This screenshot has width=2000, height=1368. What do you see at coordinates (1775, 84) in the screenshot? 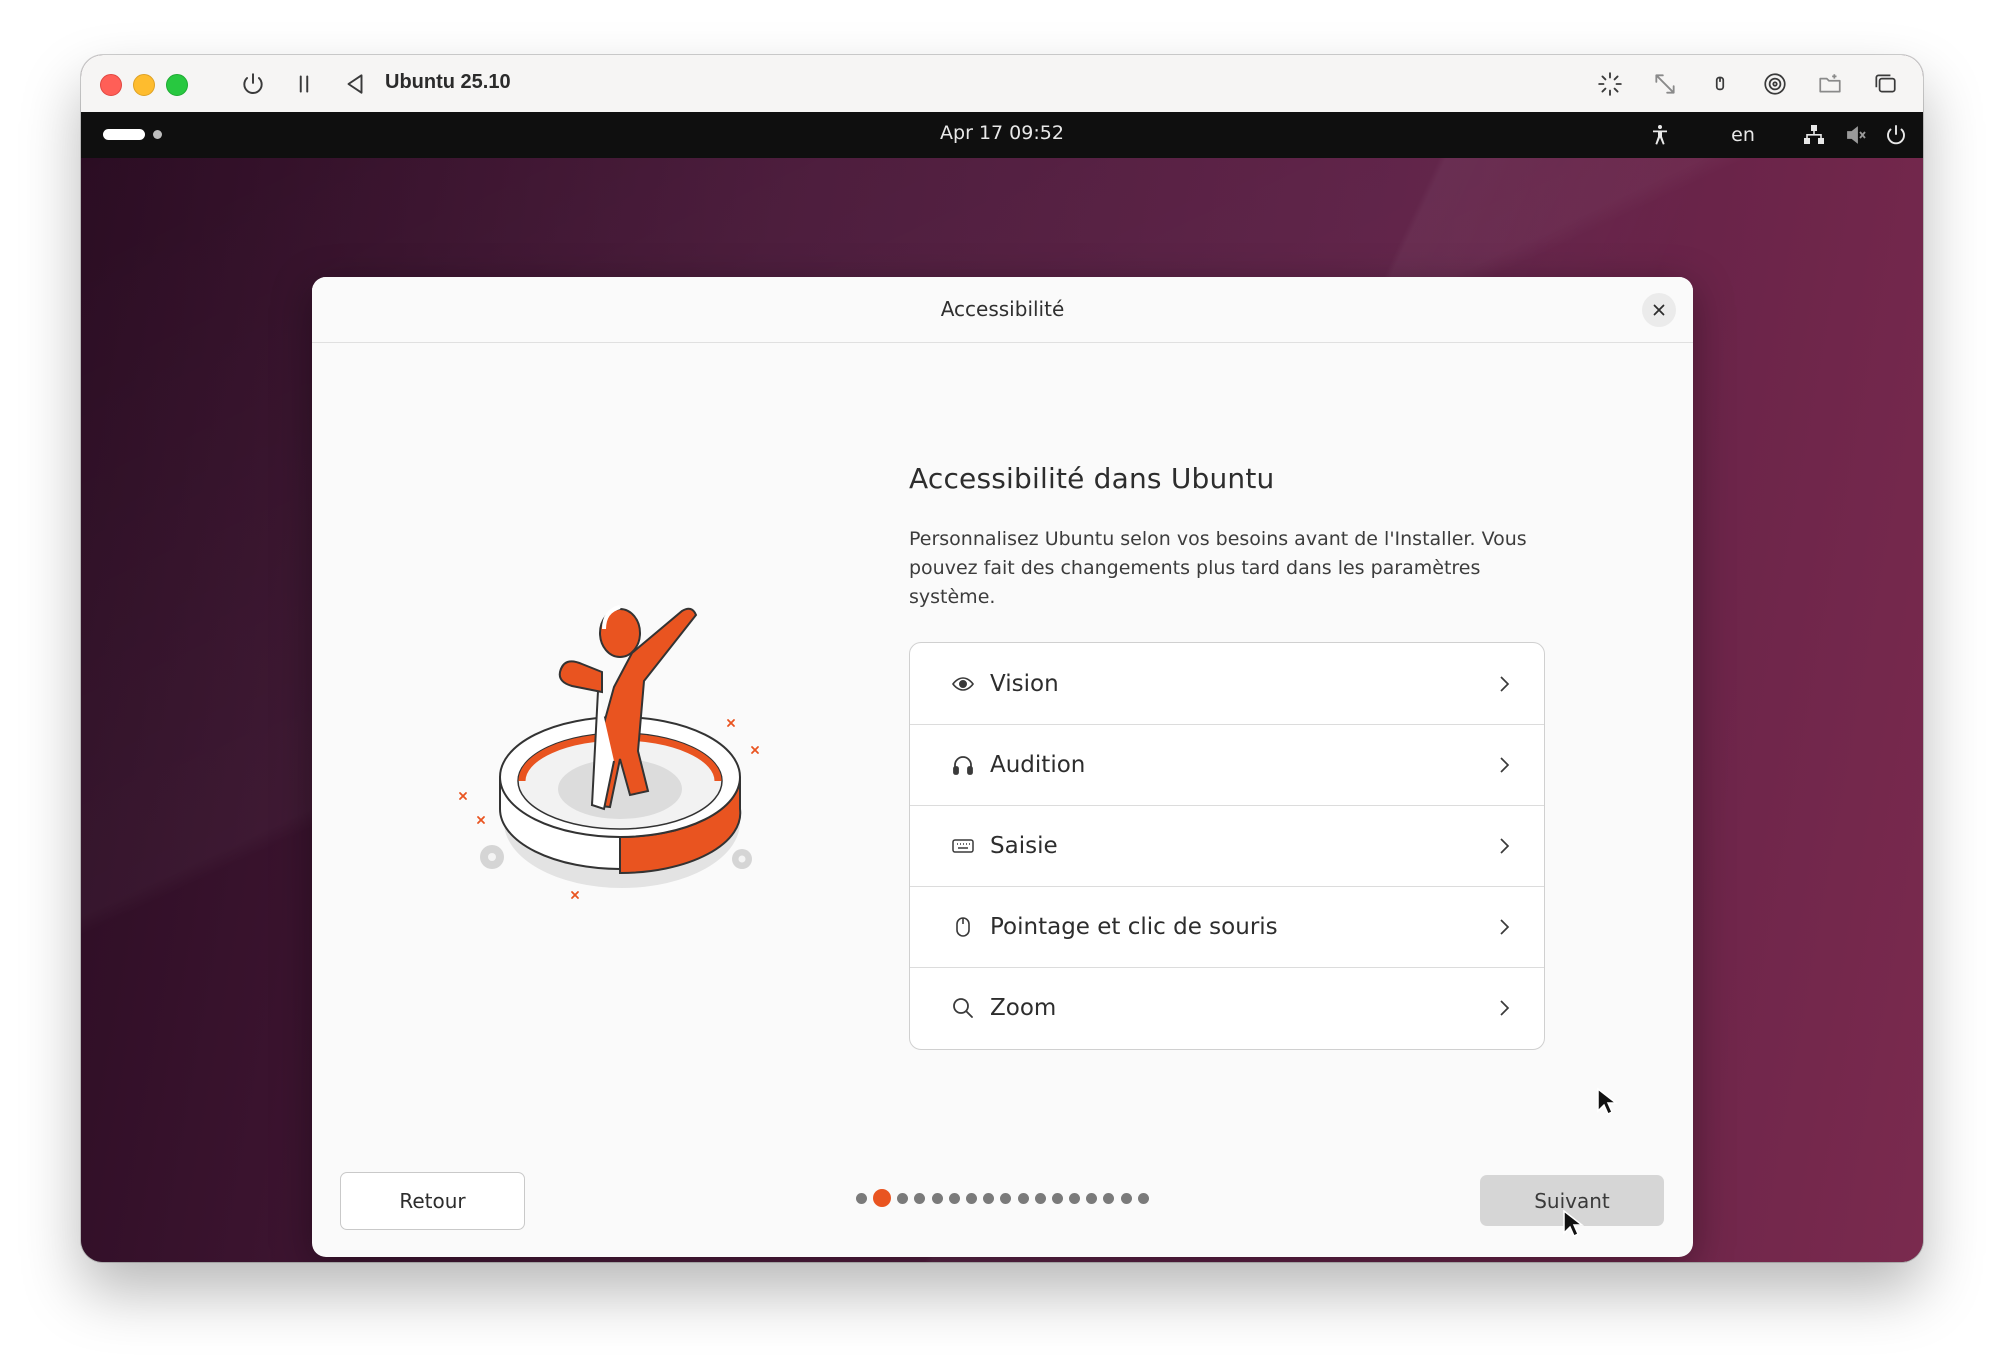
I see `disc-icon` at bounding box center [1775, 84].